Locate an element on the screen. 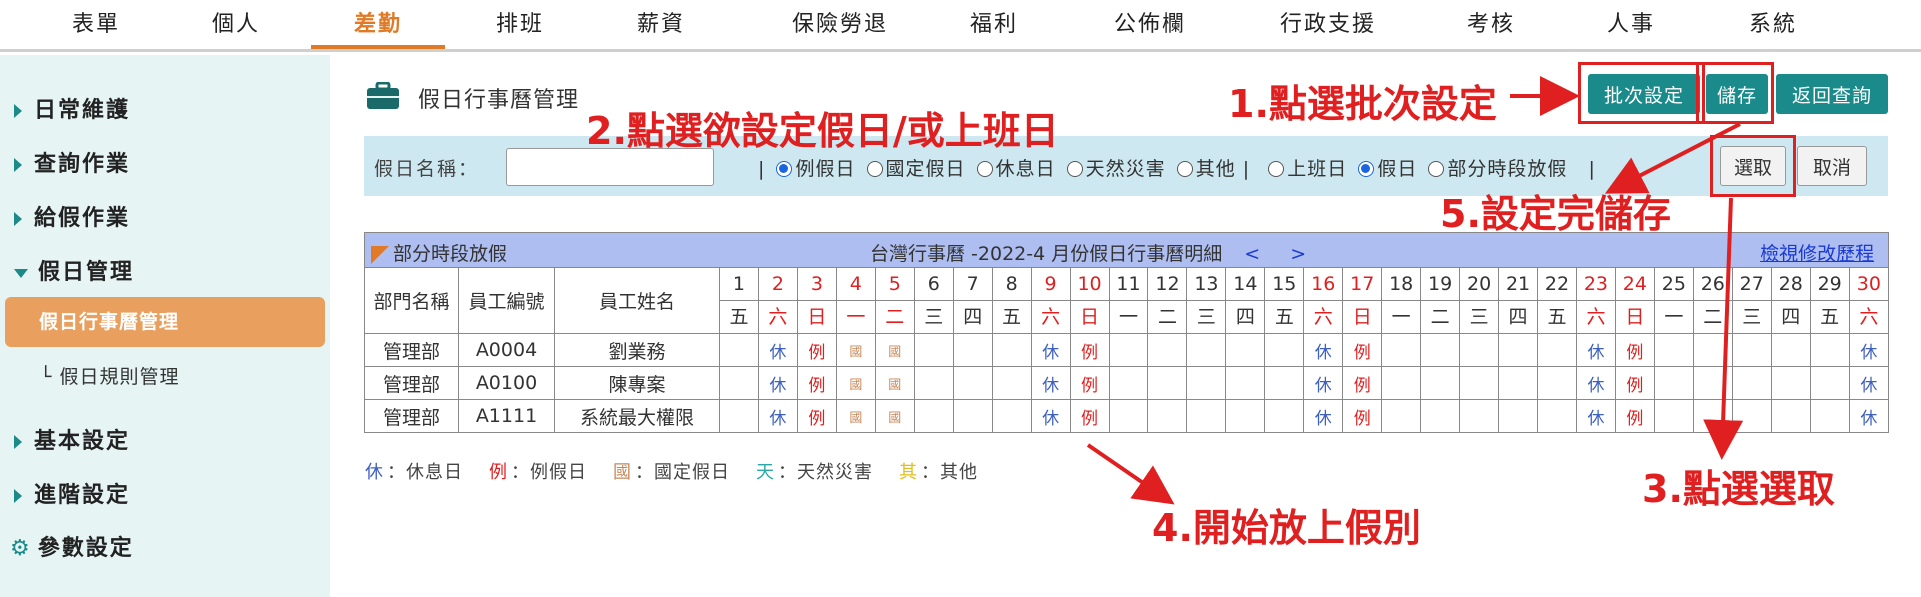 Image resolution: width=1921 pixels, height=597 pixels. arrow-step5 is located at coordinates (1672, 158).